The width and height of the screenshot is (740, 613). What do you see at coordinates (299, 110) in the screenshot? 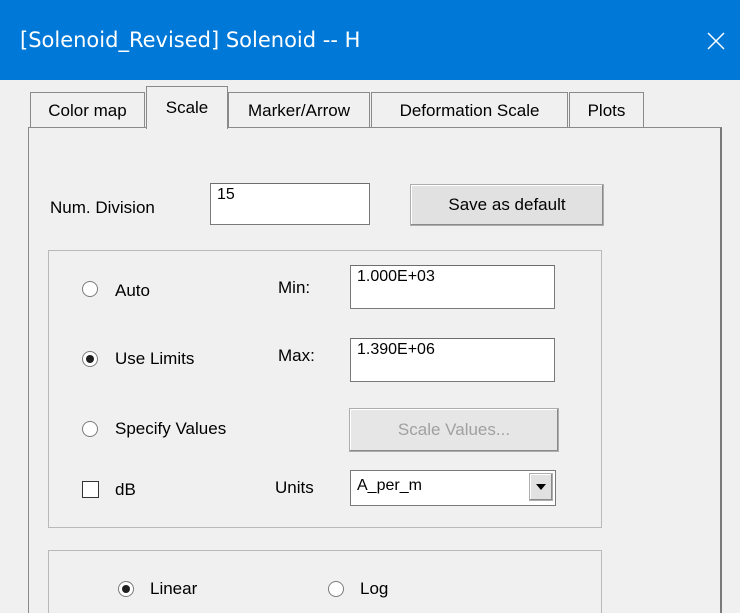
I see `tab-marker-arrow: Marker/Arrow` at bounding box center [299, 110].